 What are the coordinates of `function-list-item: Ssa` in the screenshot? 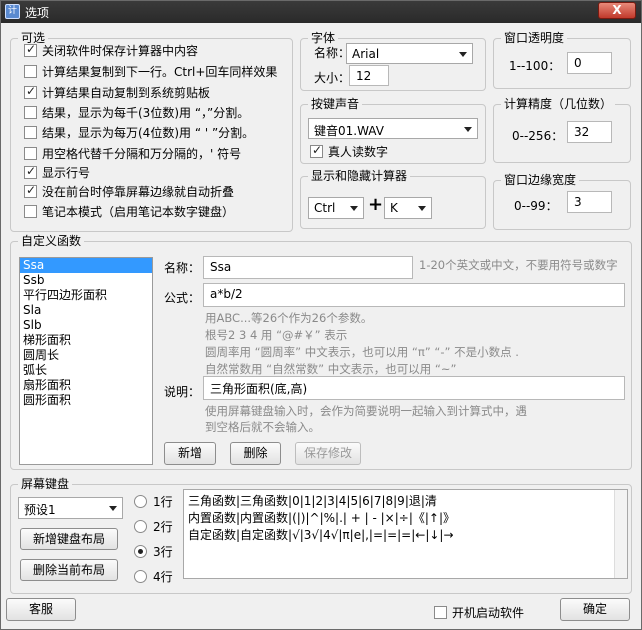 It's located at (86, 265).